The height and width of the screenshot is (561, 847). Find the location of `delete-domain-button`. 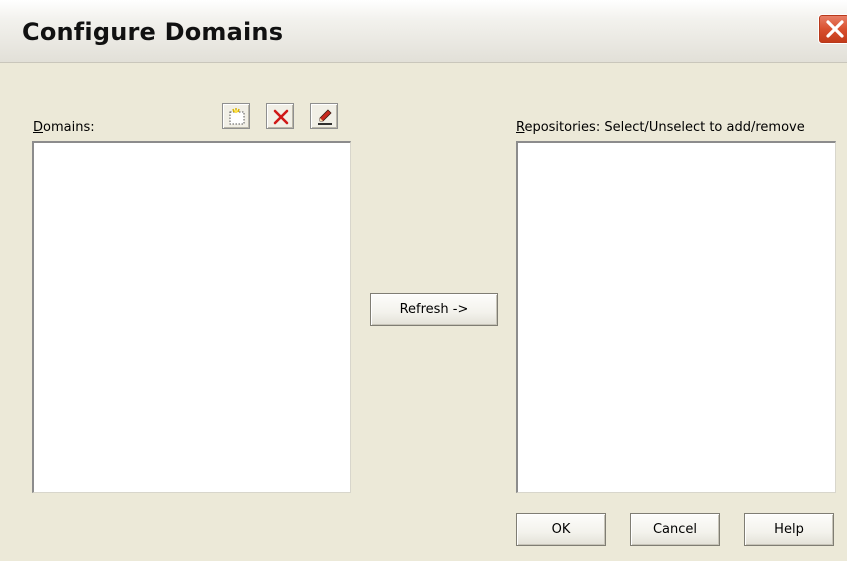

delete-domain-button is located at coordinates (280, 116).